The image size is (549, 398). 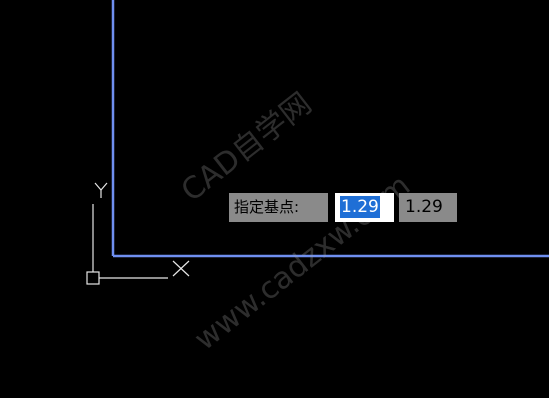 What do you see at coordinates (360, 207) in the screenshot?
I see `dynamic-input-x-value: 1.29` at bounding box center [360, 207].